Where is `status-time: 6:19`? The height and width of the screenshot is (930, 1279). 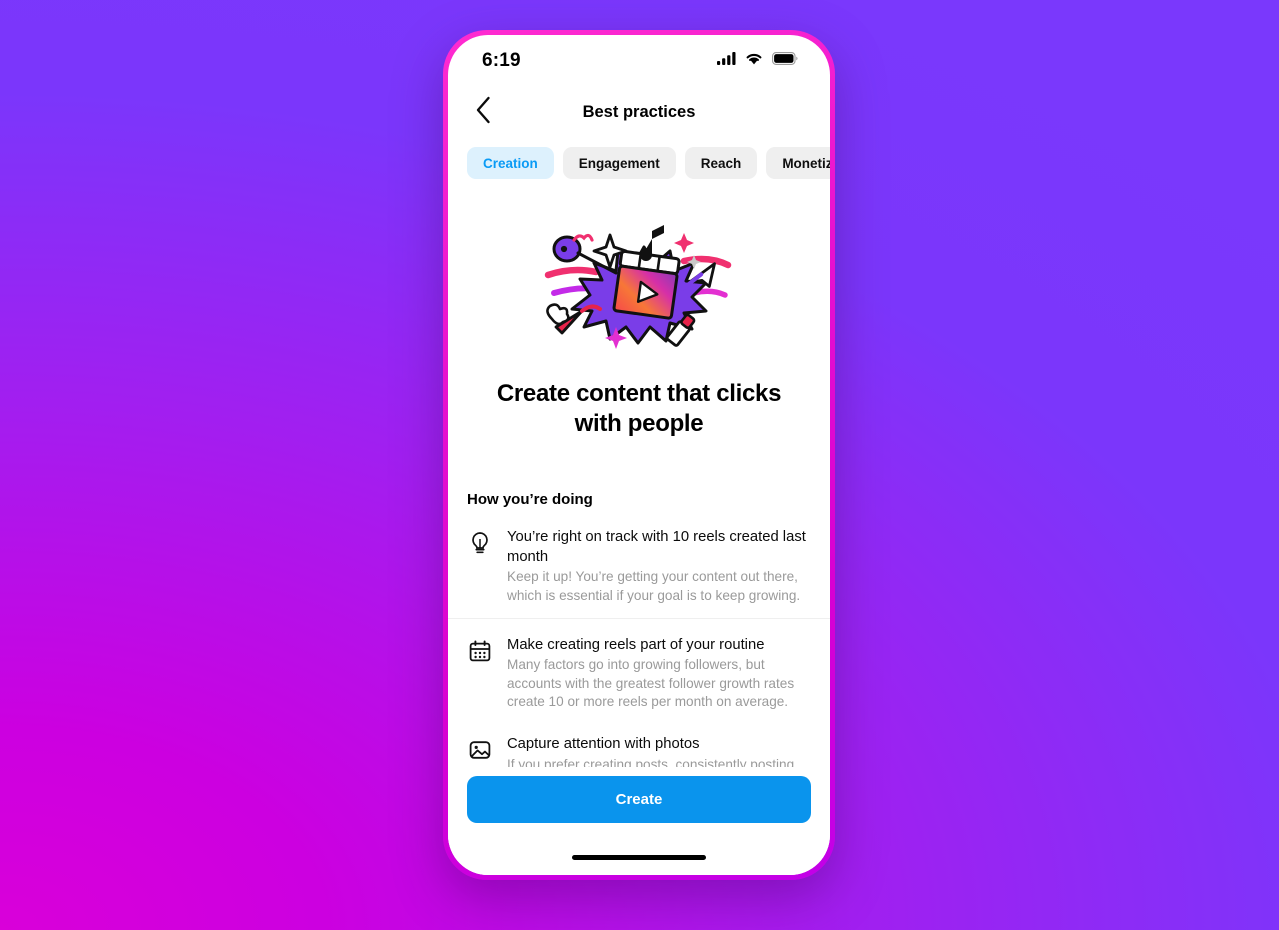 status-time: 6:19 is located at coordinates (501, 60).